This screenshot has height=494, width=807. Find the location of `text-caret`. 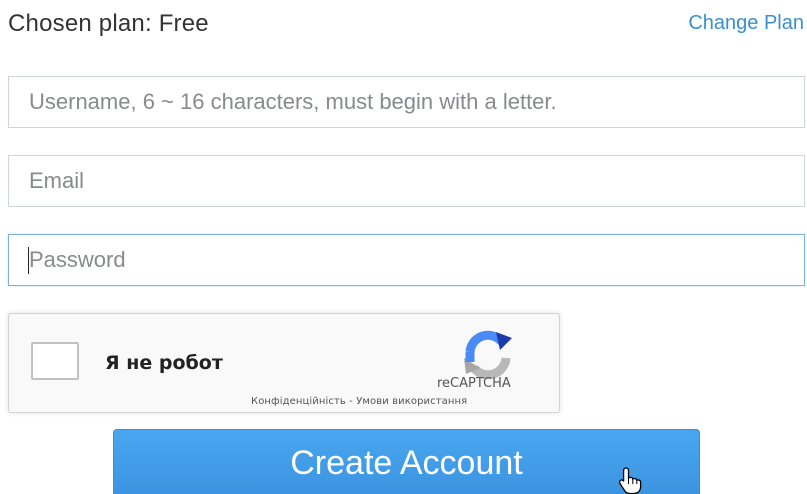

text-caret is located at coordinates (28, 260).